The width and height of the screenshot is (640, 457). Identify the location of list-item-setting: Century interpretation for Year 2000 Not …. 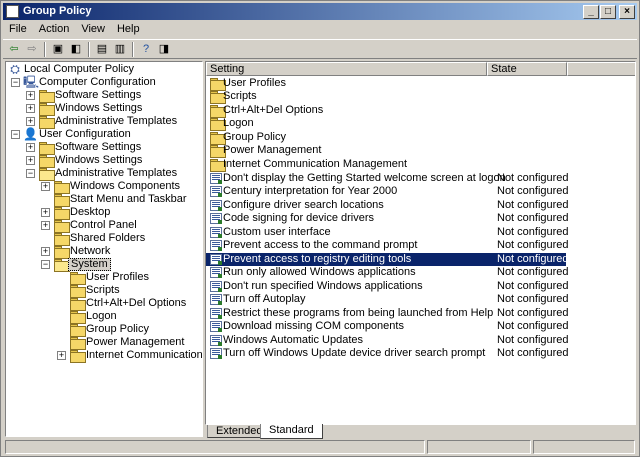
(387, 191).